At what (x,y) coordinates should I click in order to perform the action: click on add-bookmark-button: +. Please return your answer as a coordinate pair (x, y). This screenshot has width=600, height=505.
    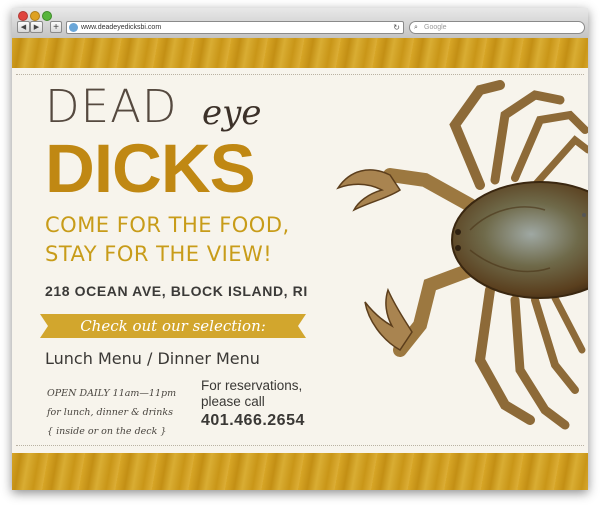
    Looking at the image, I should click on (56, 27).